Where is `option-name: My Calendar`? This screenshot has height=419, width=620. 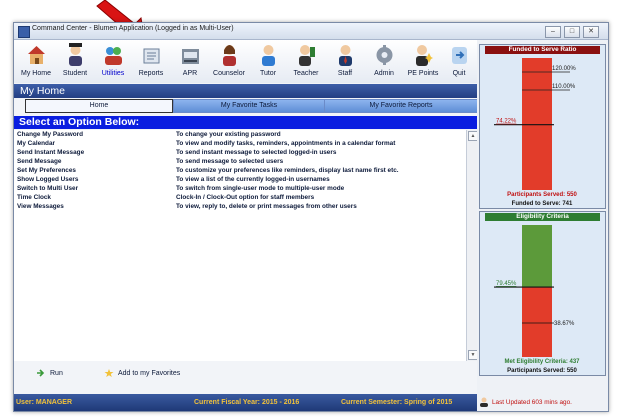 option-name: My Calendar is located at coordinates (36, 143).